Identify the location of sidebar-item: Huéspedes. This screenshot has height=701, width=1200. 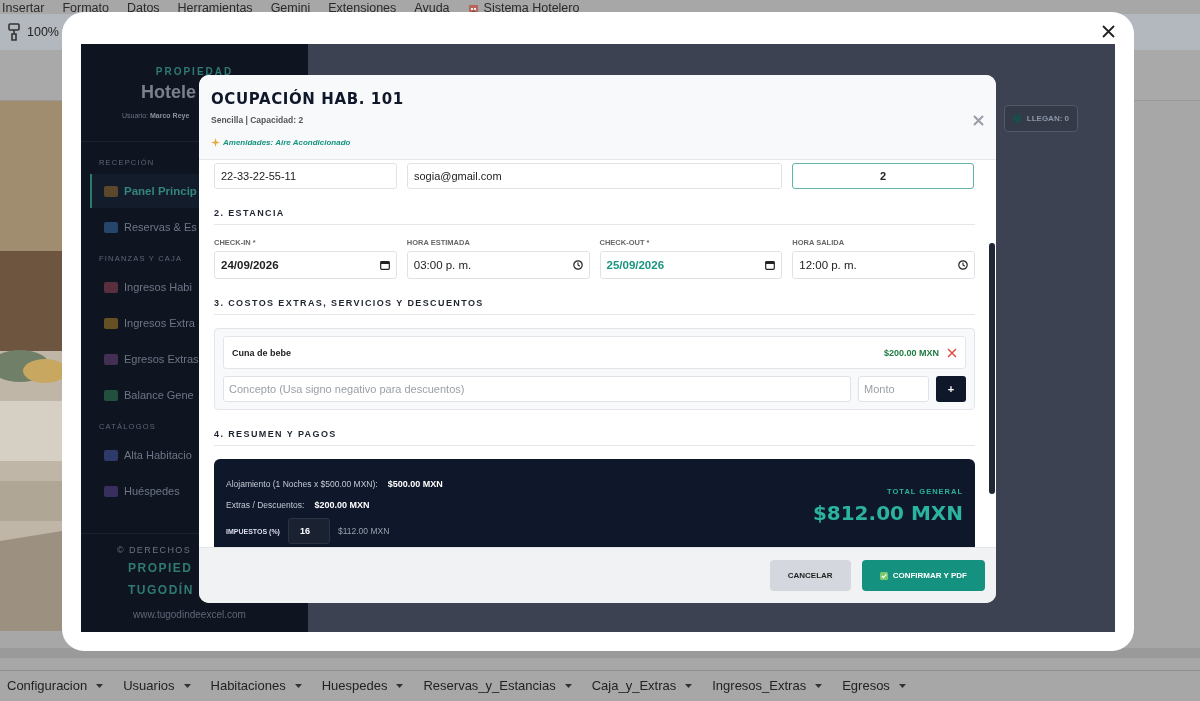
(144, 491).